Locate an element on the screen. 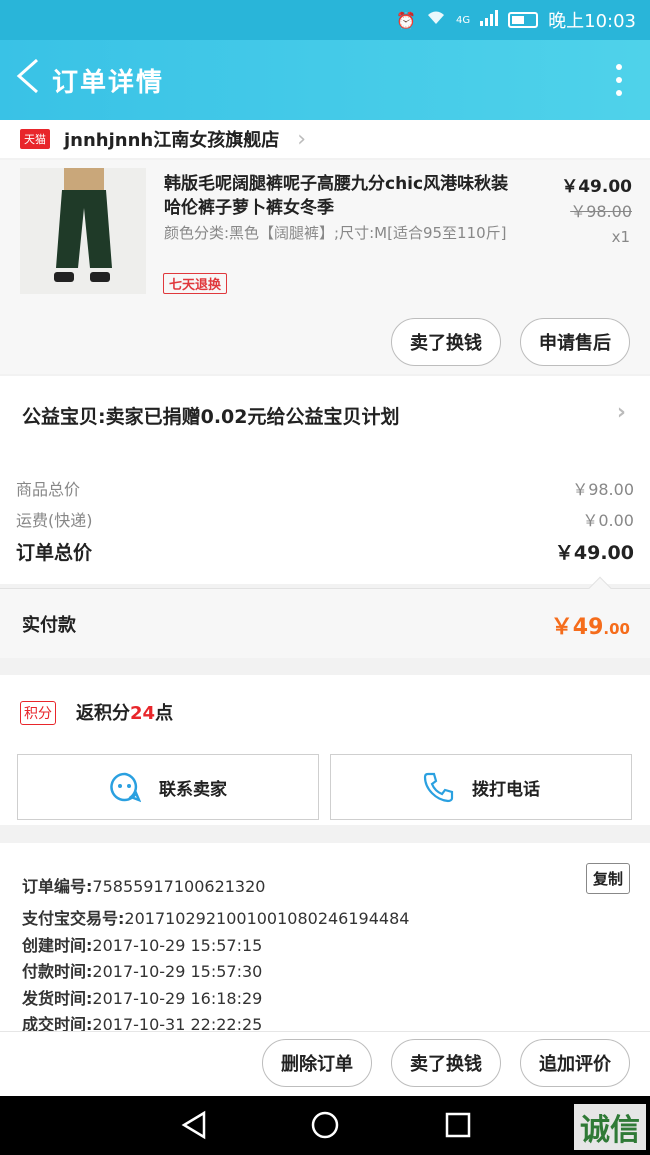 This screenshot has width=650, height=1155. watermark-logo: 诚信 is located at coordinates (610, 1127).